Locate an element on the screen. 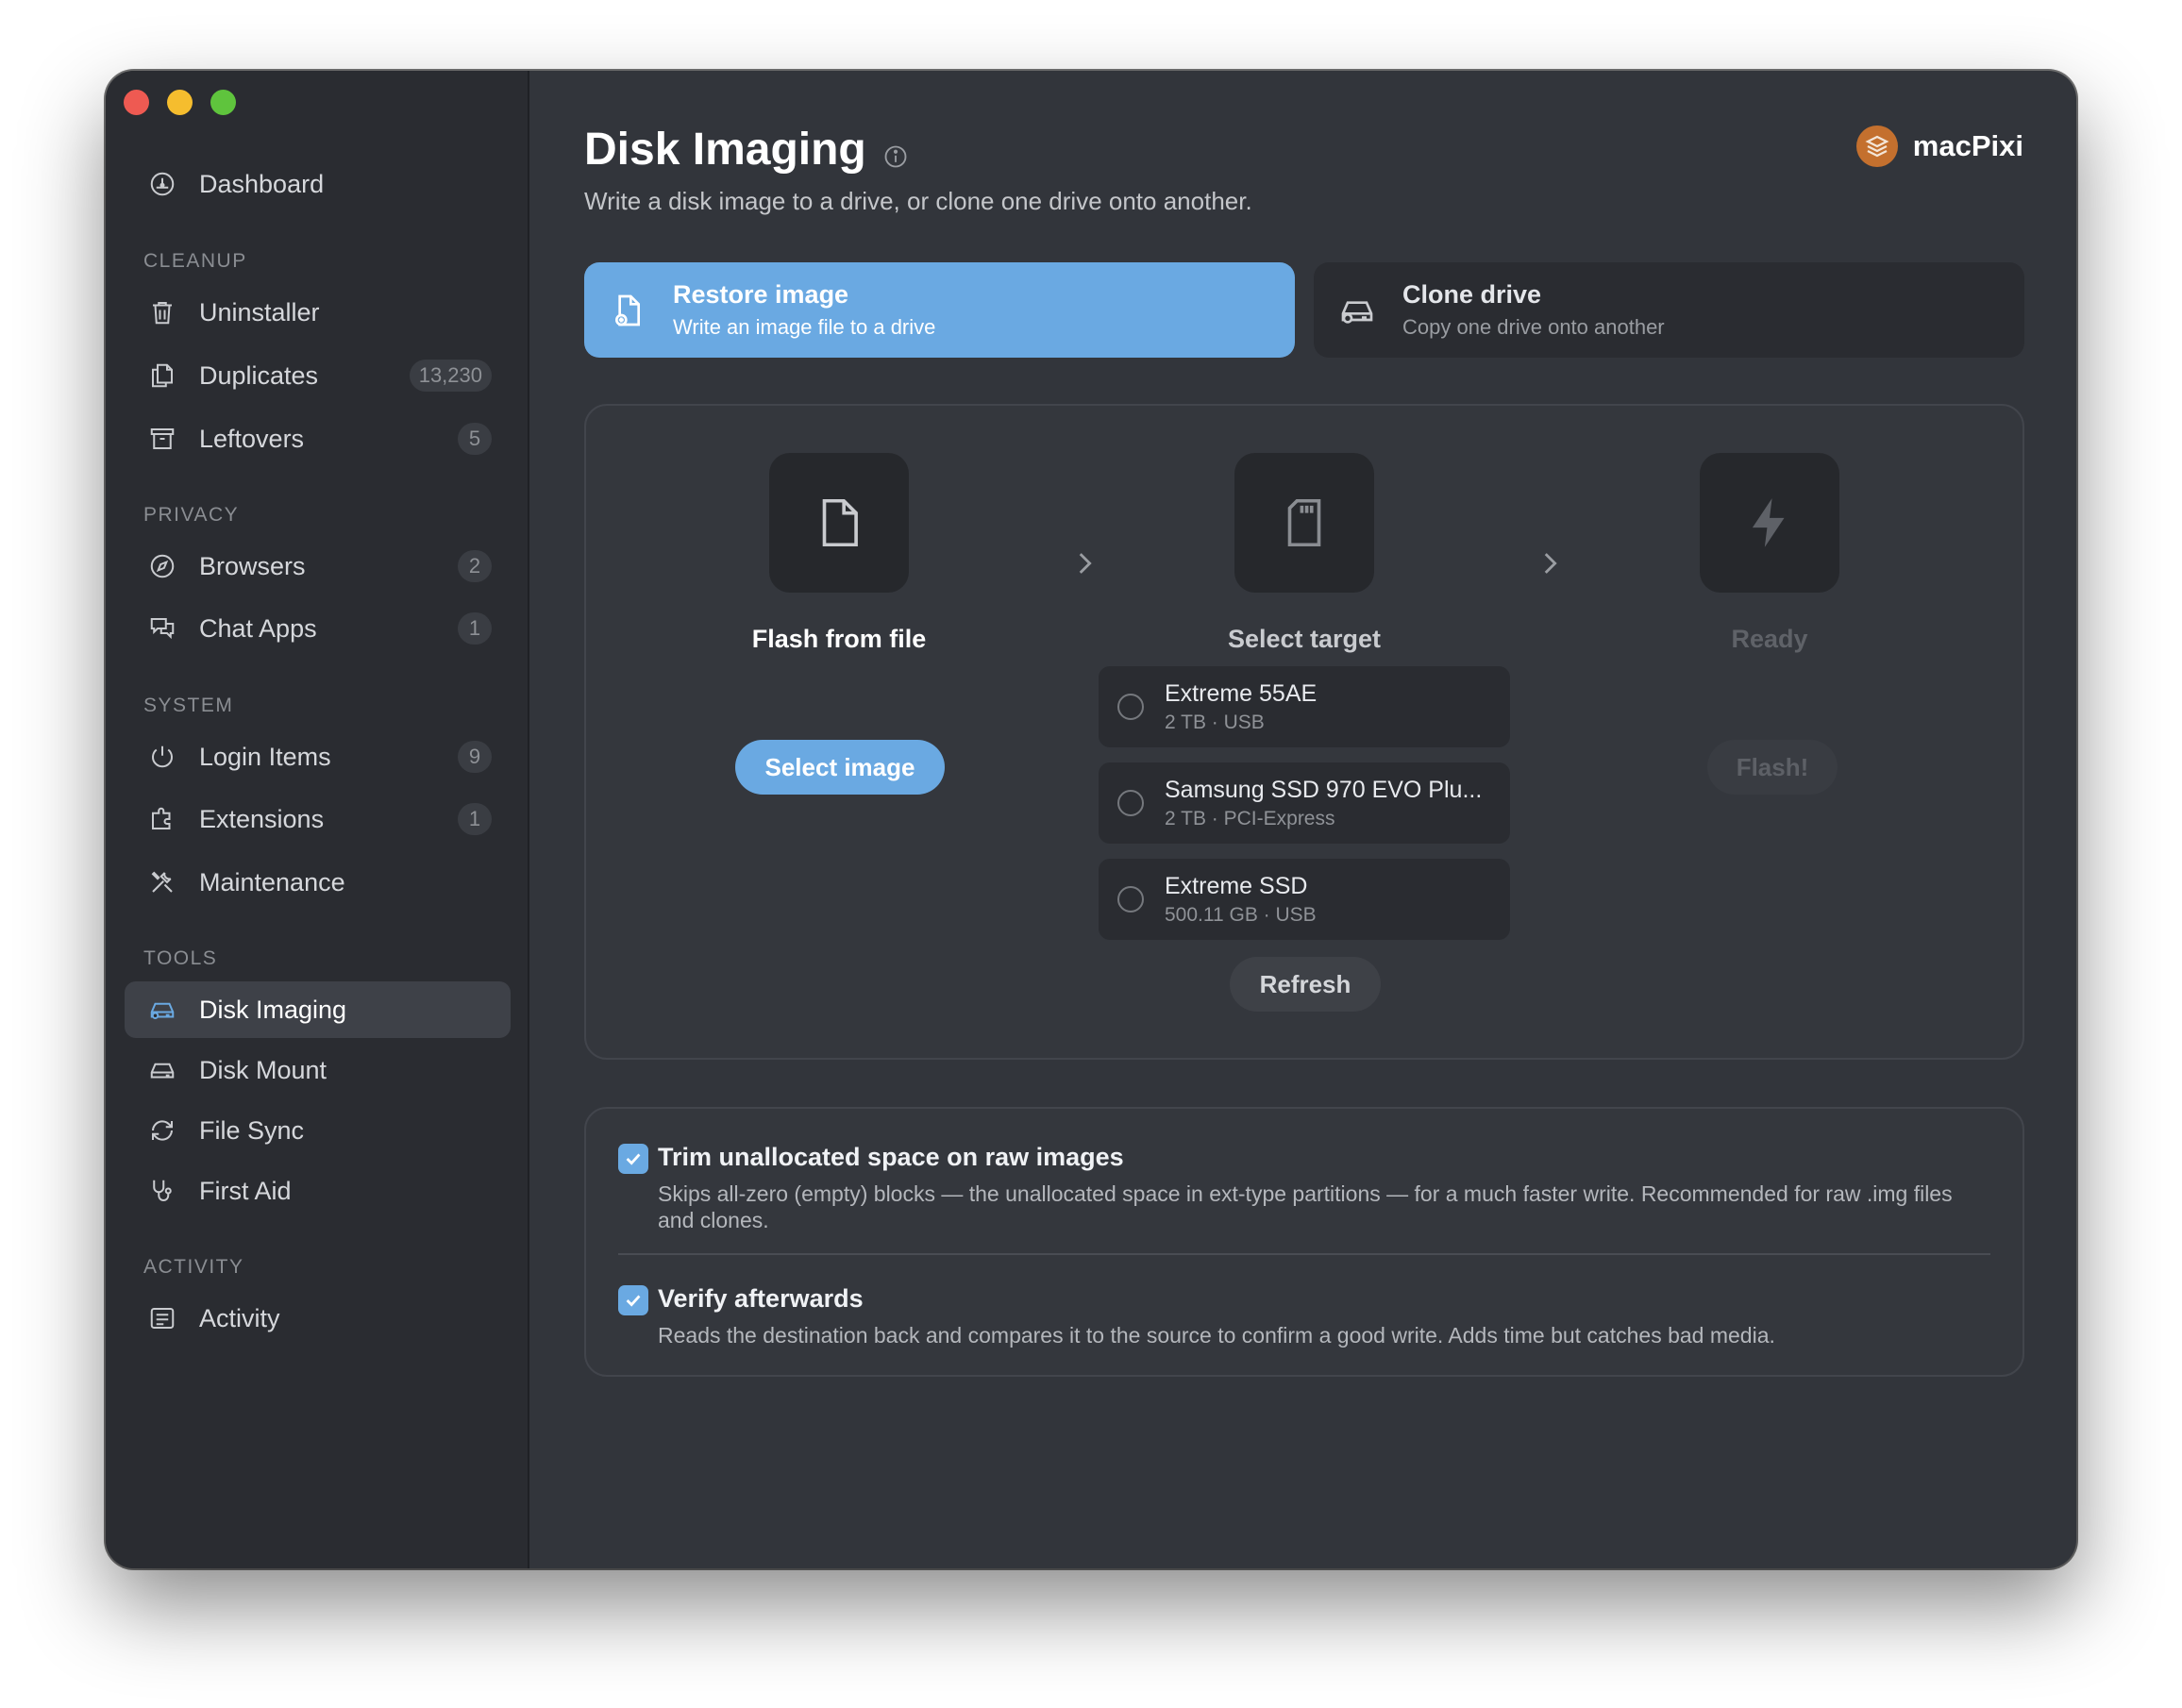  step-label-source: Flash from file is located at coordinates (839, 639).